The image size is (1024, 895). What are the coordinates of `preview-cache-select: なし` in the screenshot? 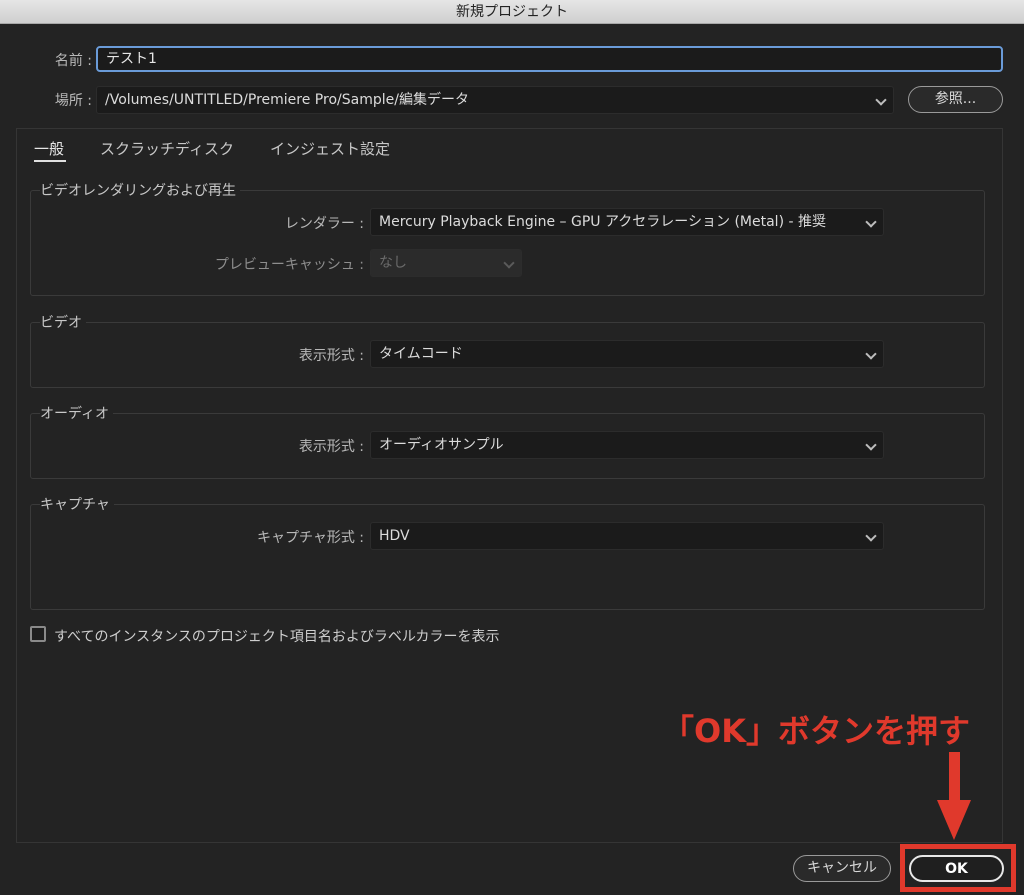 It's located at (446, 263).